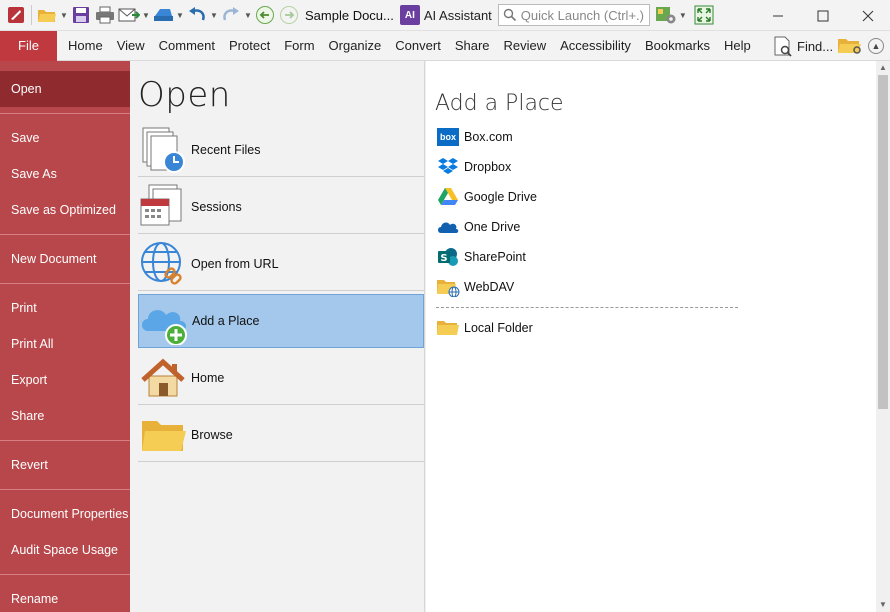  Describe the element at coordinates (582, 15) in the screenshot. I see `quick-launch-placeholder: Quick Launch (Ctrl+.)` at that location.